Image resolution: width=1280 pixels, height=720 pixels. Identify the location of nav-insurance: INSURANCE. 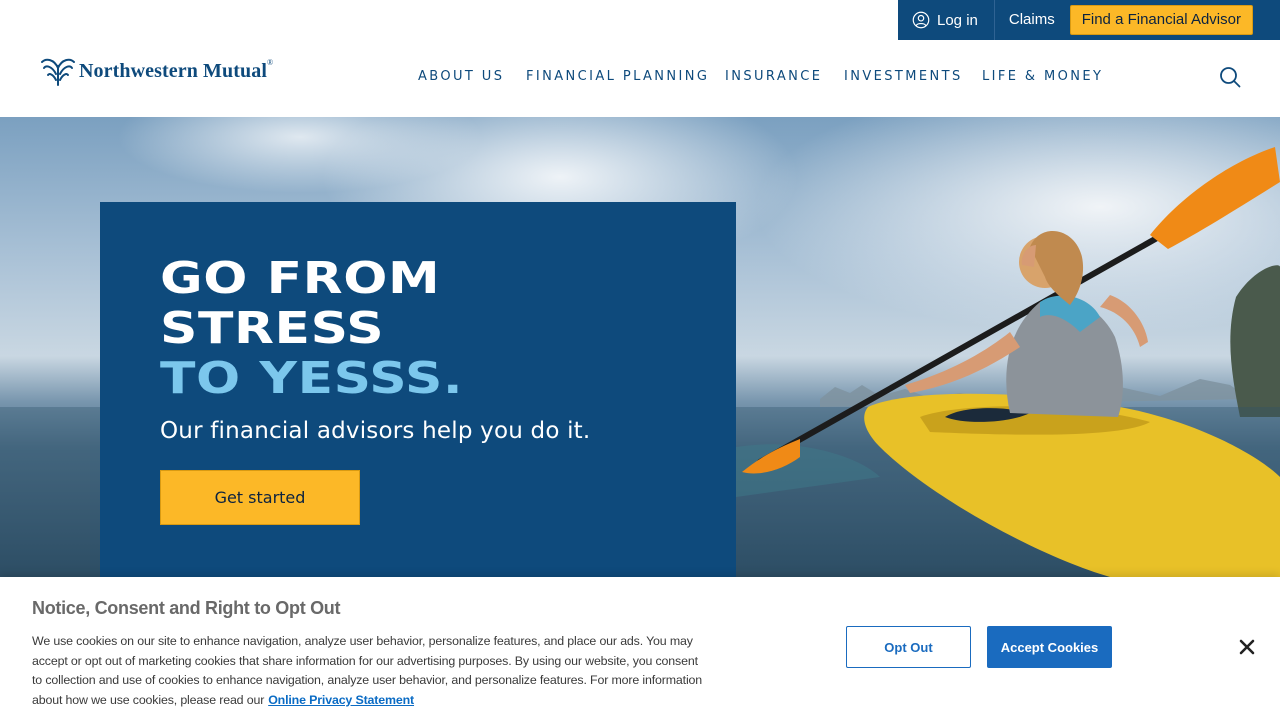
(773, 76).